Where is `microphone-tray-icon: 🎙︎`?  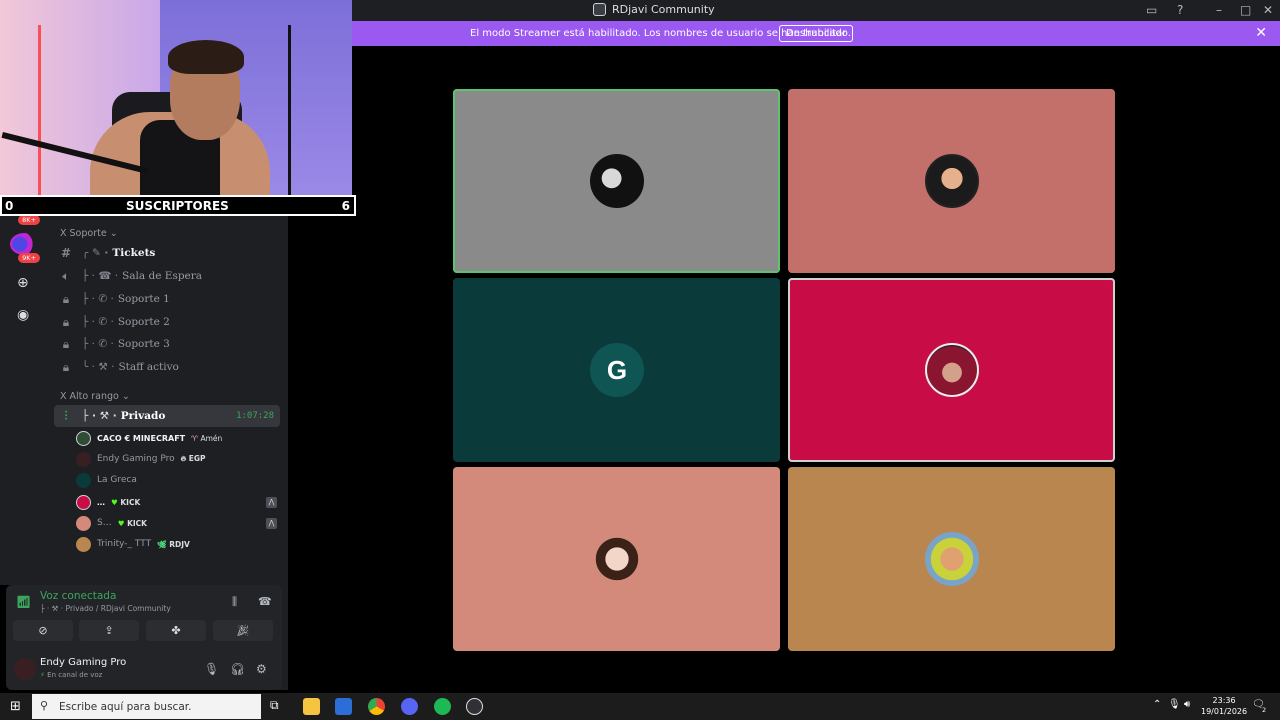 microphone-tray-icon: 🎙︎ is located at coordinates (1174, 704).